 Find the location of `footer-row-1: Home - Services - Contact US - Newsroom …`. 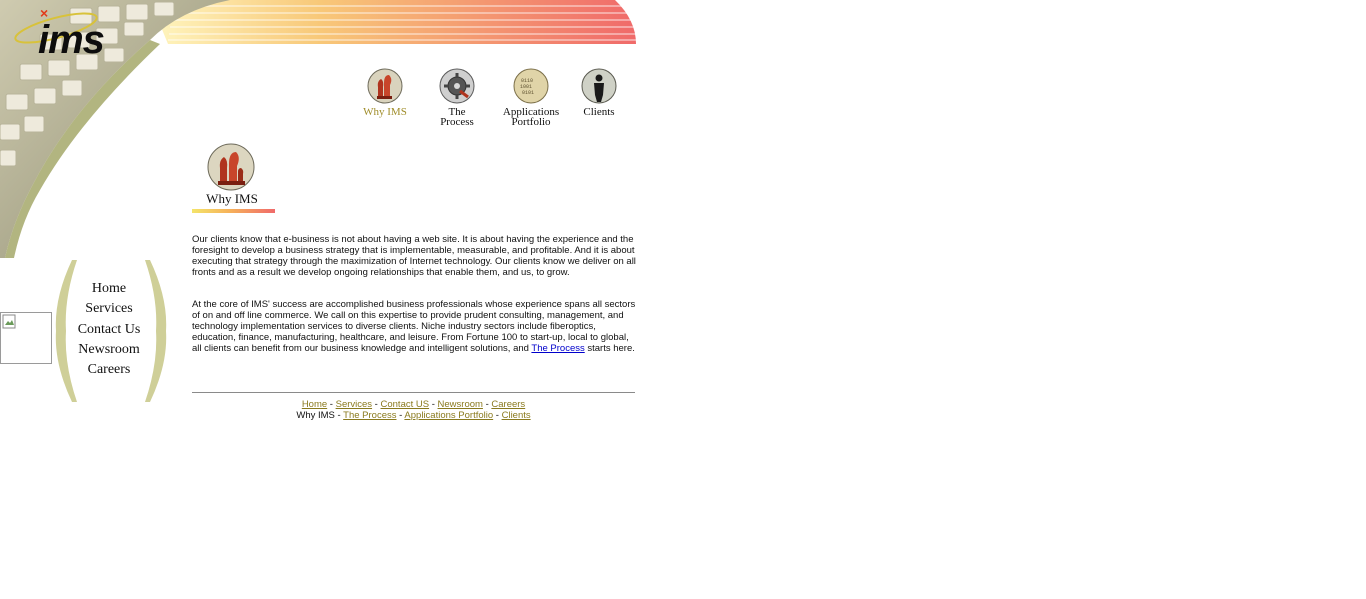

footer-row-1: Home - Services - Contact US - Newsroom … is located at coordinates (413, 404).